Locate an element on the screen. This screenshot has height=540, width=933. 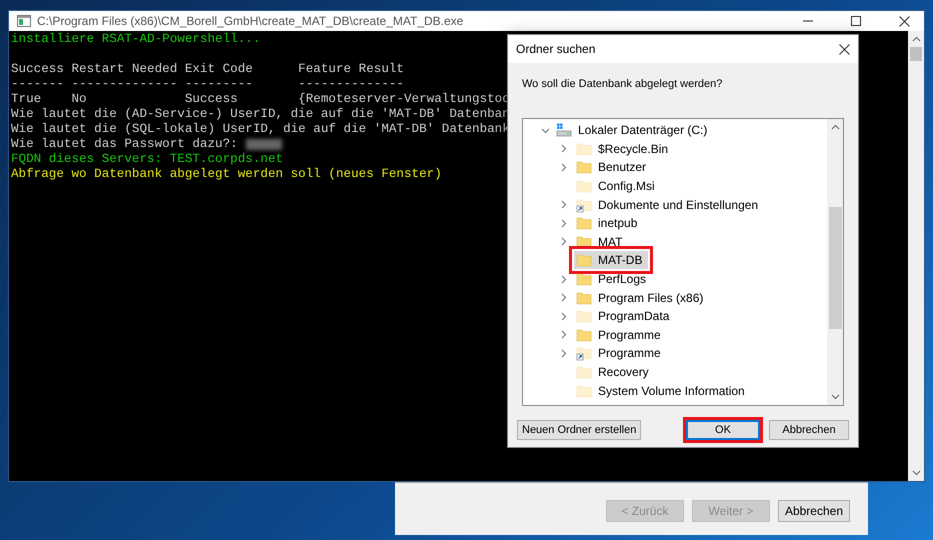
dialog-button: Abbrechen is located at coordinates (809, 430).